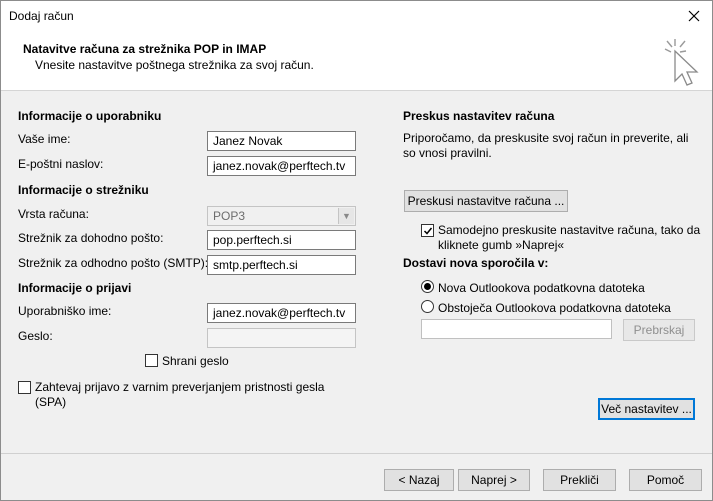 The height and width of the screenshot is (501, 713). I want to click on checkmark-icon, so click(427, 231).